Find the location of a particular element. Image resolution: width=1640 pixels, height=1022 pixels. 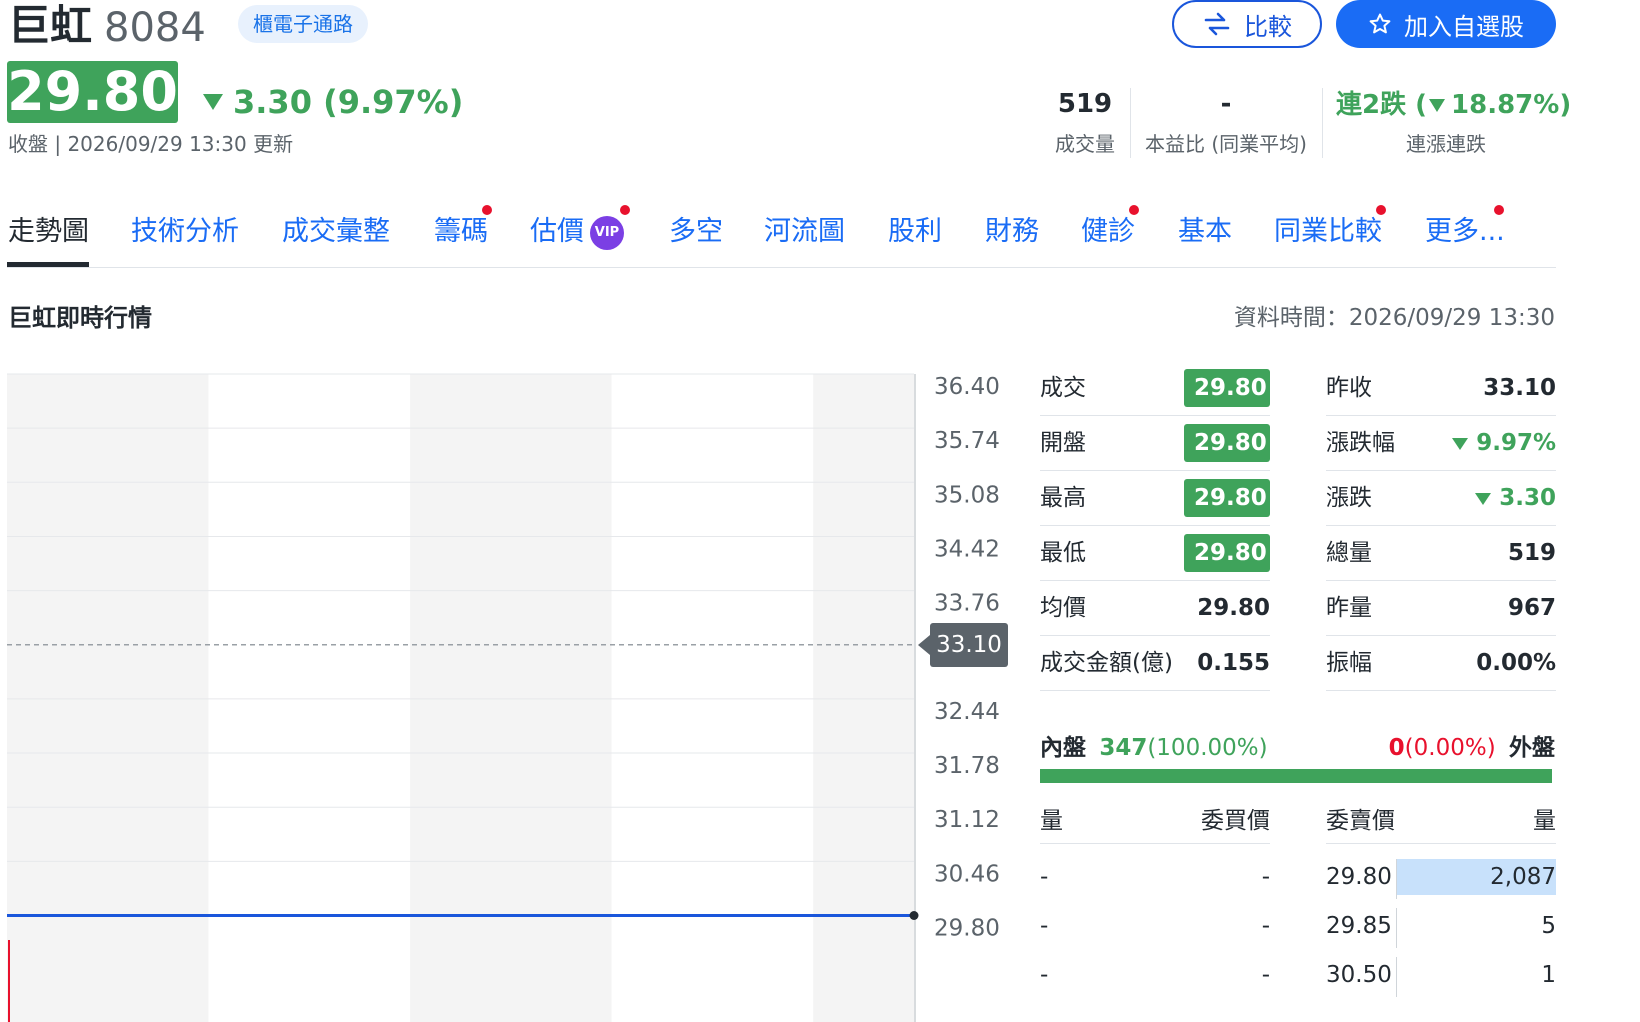

quote-value: 9.97% is located at coordinates (1488, 443).